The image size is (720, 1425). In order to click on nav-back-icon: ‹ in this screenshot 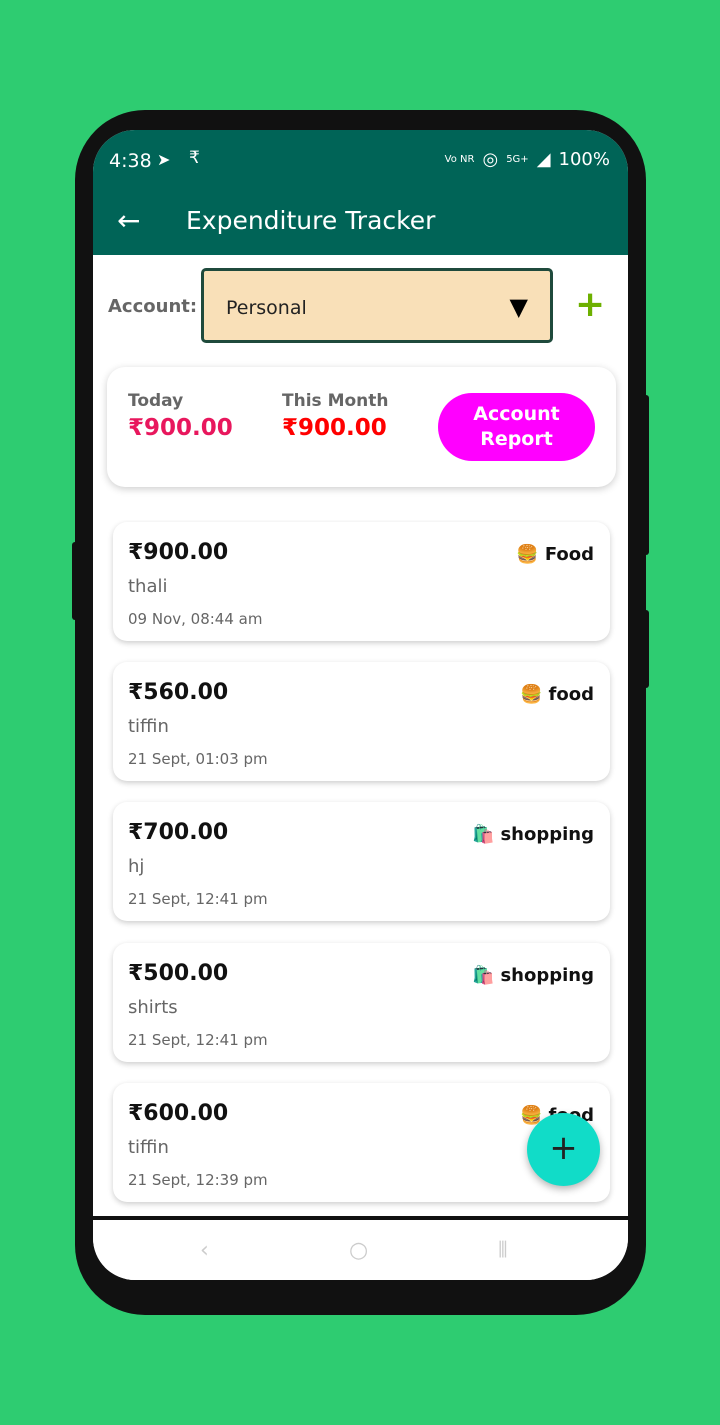, I will do `click(204, 1250)`.